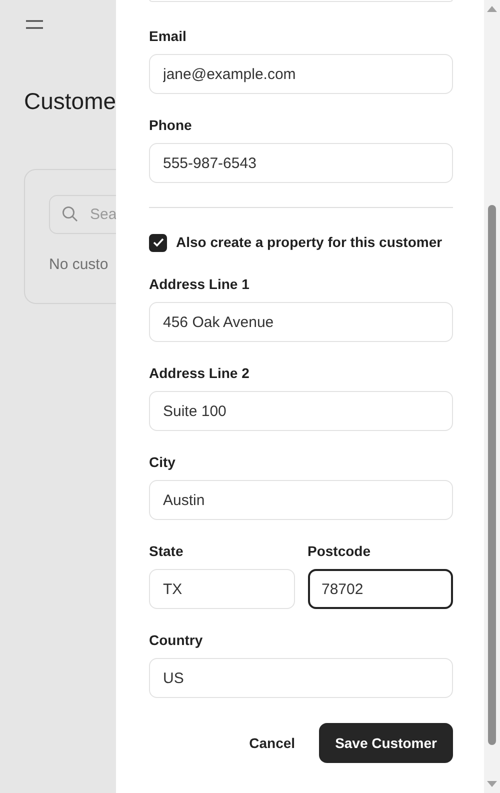 This screenshot has width=500, height=793. Describe the element at coordinates (380, 589) in the screenshot. I see `input-field: 78702` at that location.